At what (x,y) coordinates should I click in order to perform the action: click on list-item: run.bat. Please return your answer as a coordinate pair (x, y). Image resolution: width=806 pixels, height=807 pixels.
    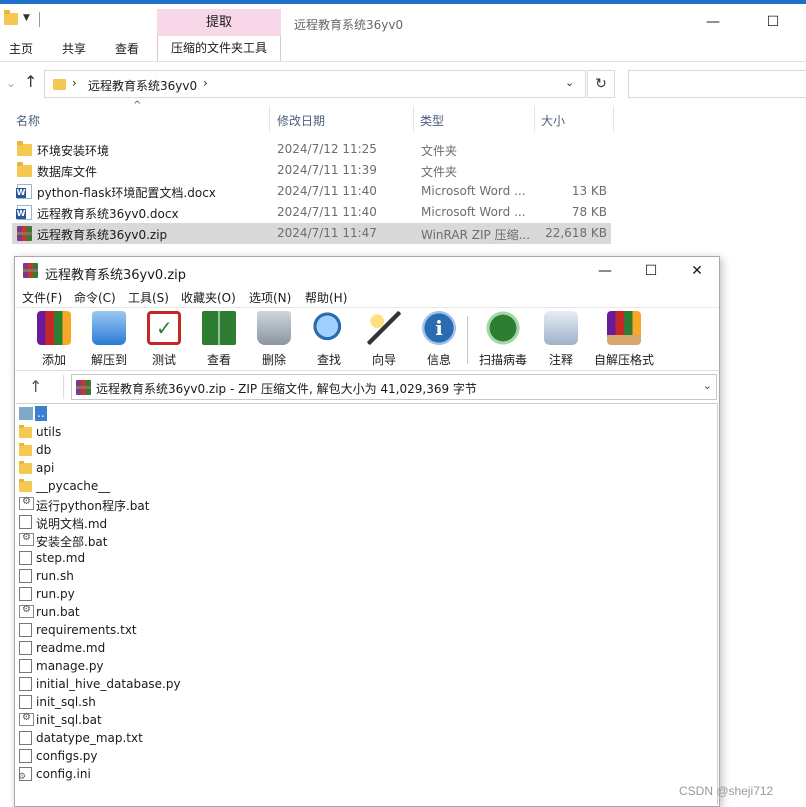
    Looking at the image, I should click on (219, 612).